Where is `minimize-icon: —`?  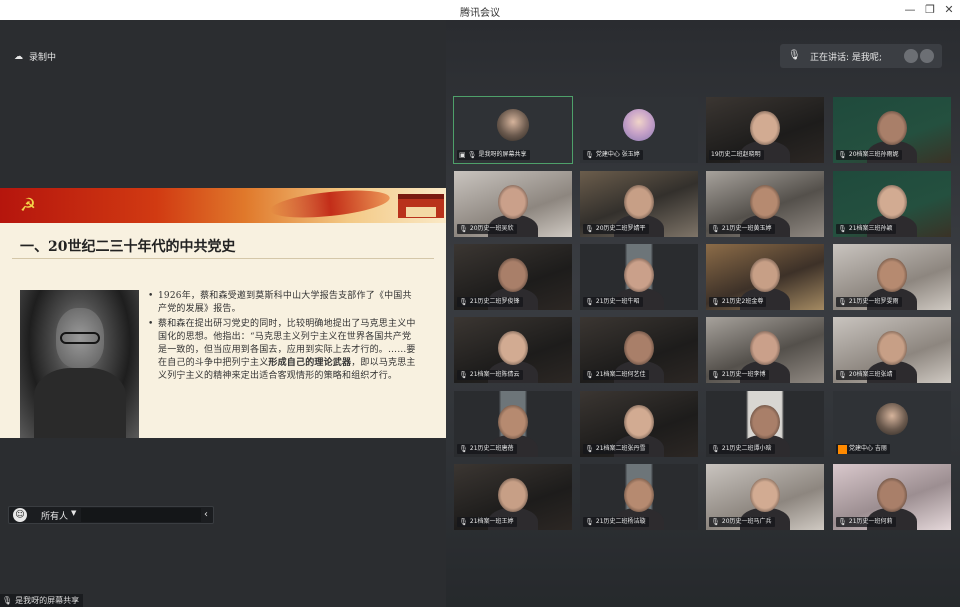
minimize-icon: — is located at coordinates (910, 10).